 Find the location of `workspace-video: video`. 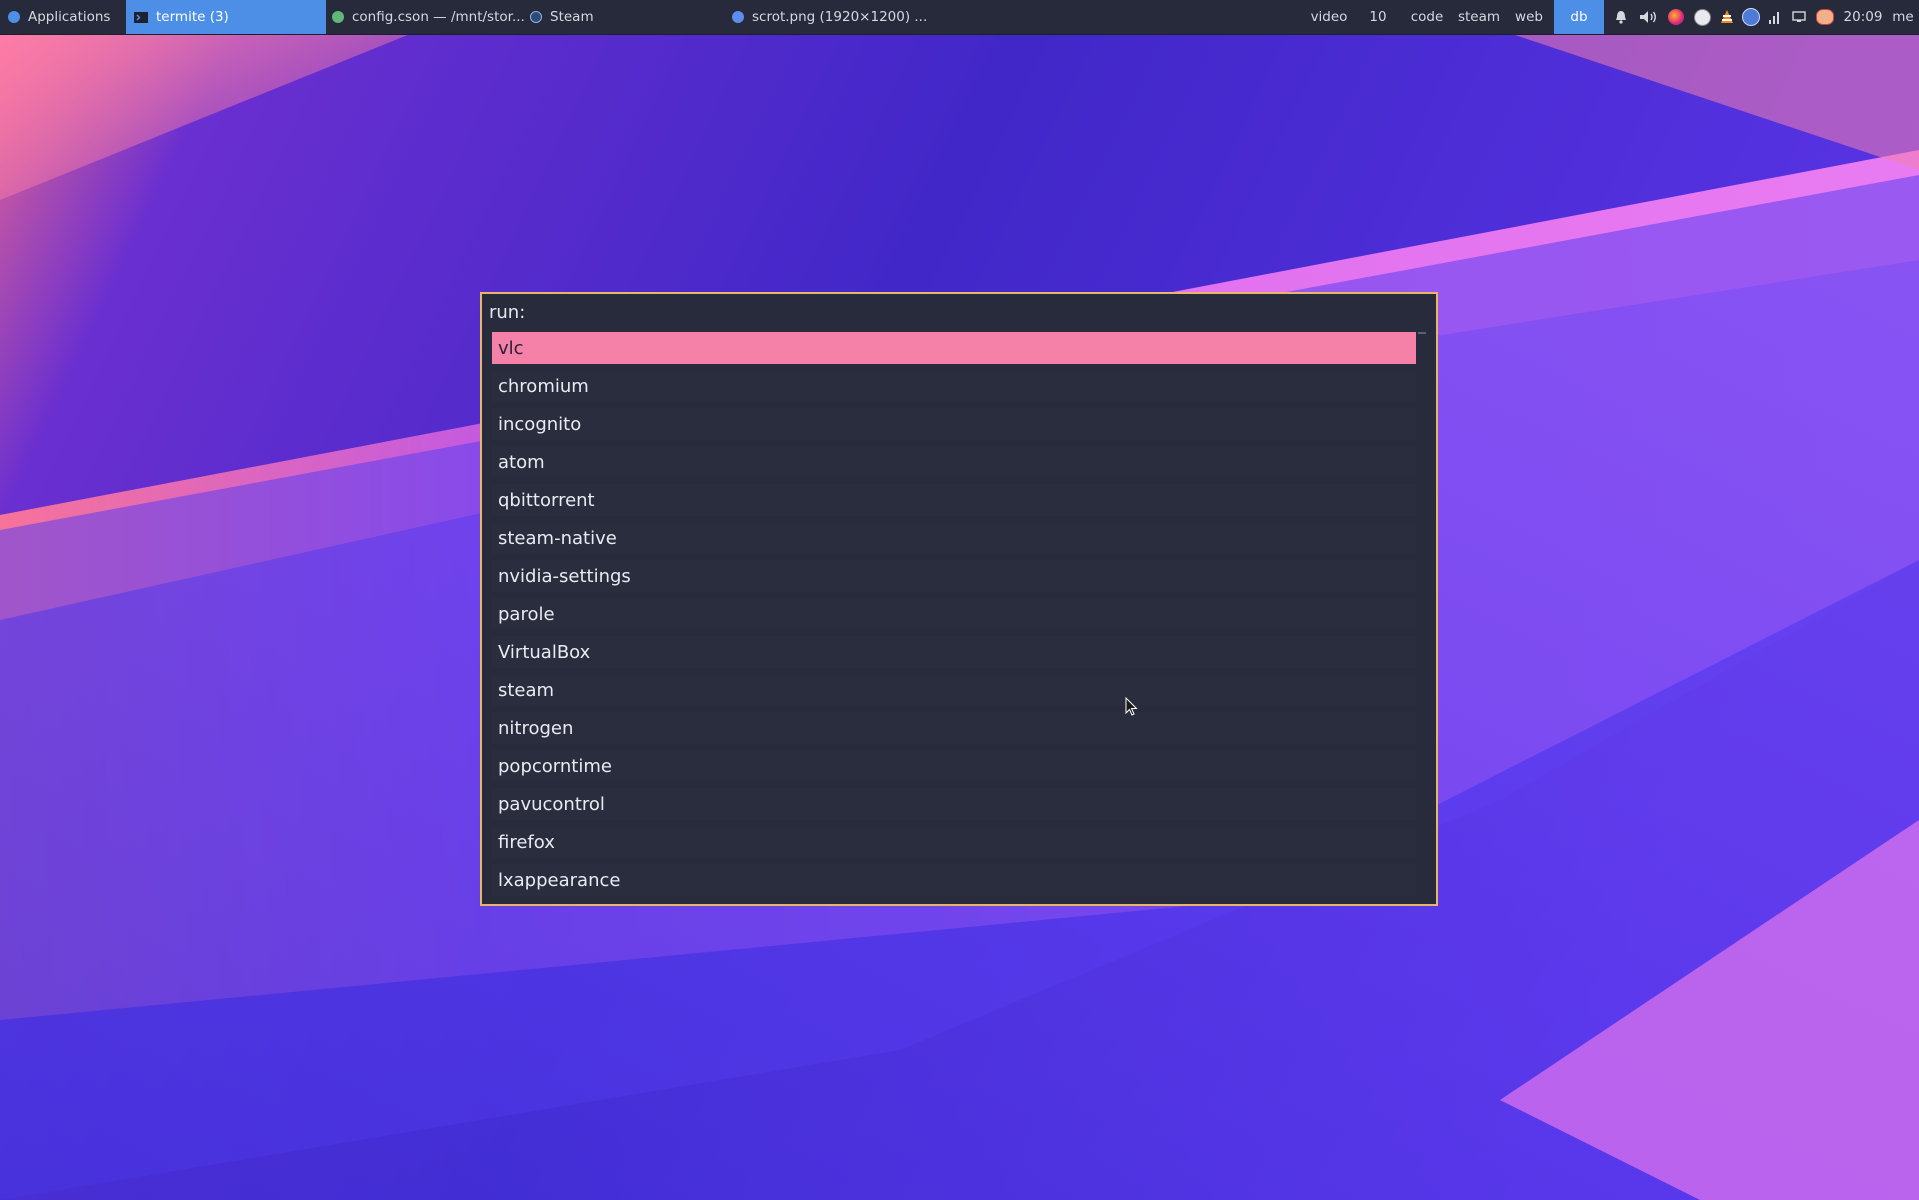

workspace-video: video is located at coordinates (1329, 17).